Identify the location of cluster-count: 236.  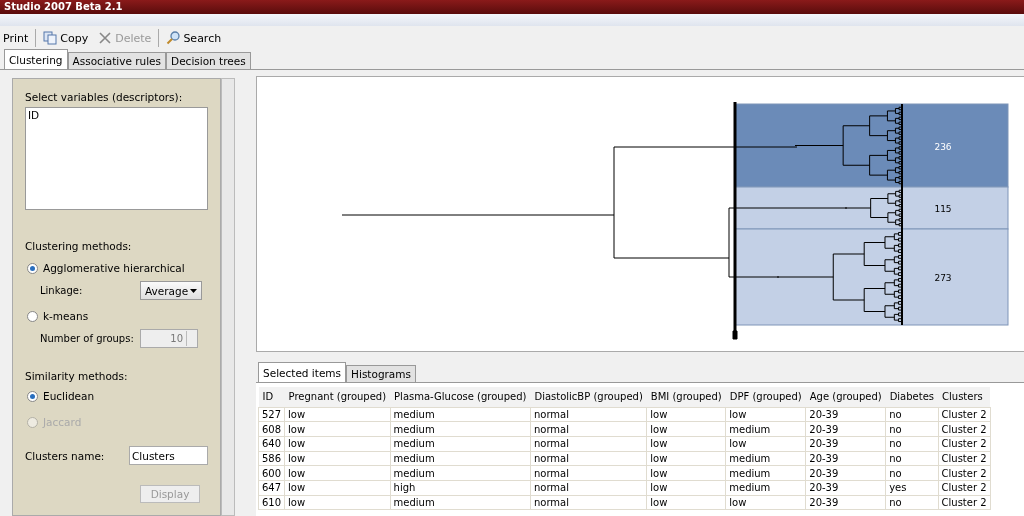
(943, 146).